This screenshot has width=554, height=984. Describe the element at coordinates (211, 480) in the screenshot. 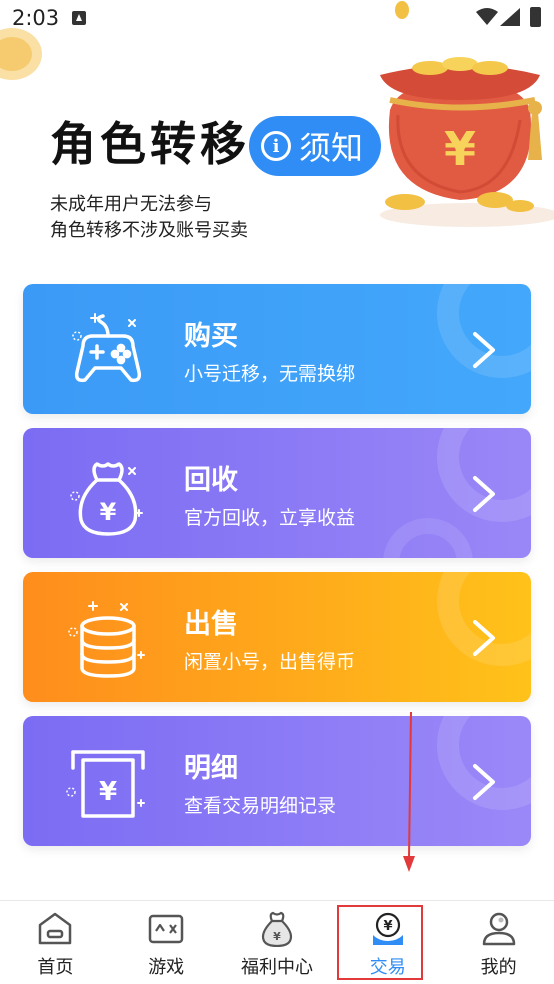

I see `card-title: 回收` at that location.